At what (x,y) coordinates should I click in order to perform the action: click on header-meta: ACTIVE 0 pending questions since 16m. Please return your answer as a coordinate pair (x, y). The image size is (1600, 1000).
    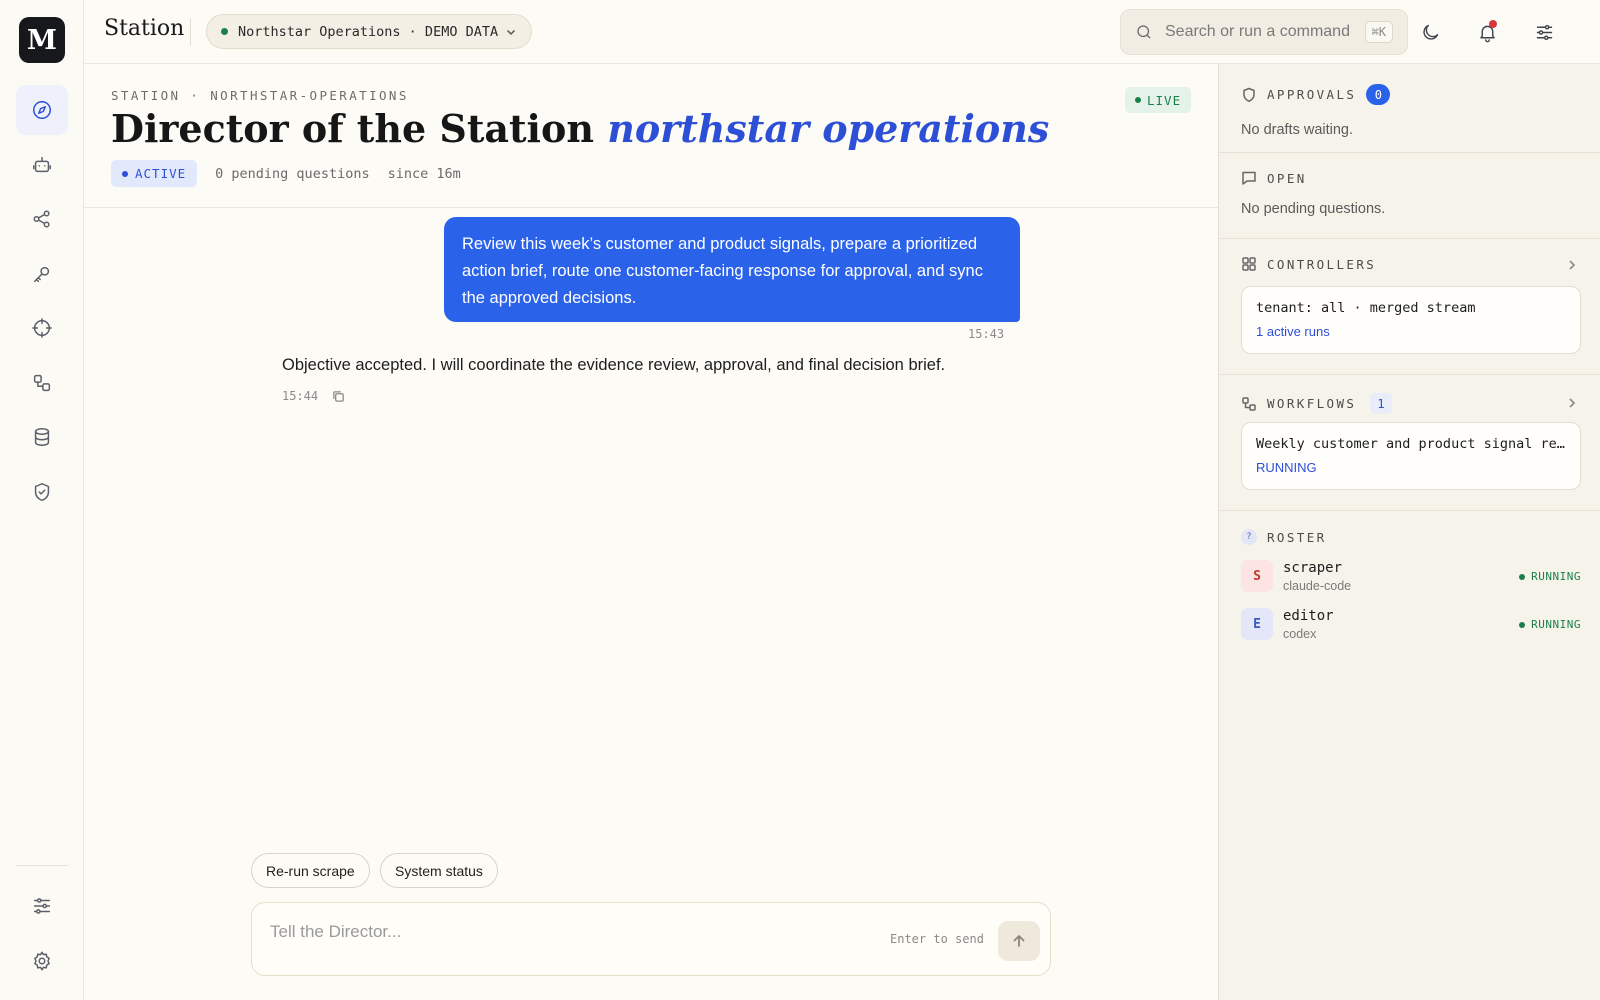
    Looking at the image, I should click on (286, 173).